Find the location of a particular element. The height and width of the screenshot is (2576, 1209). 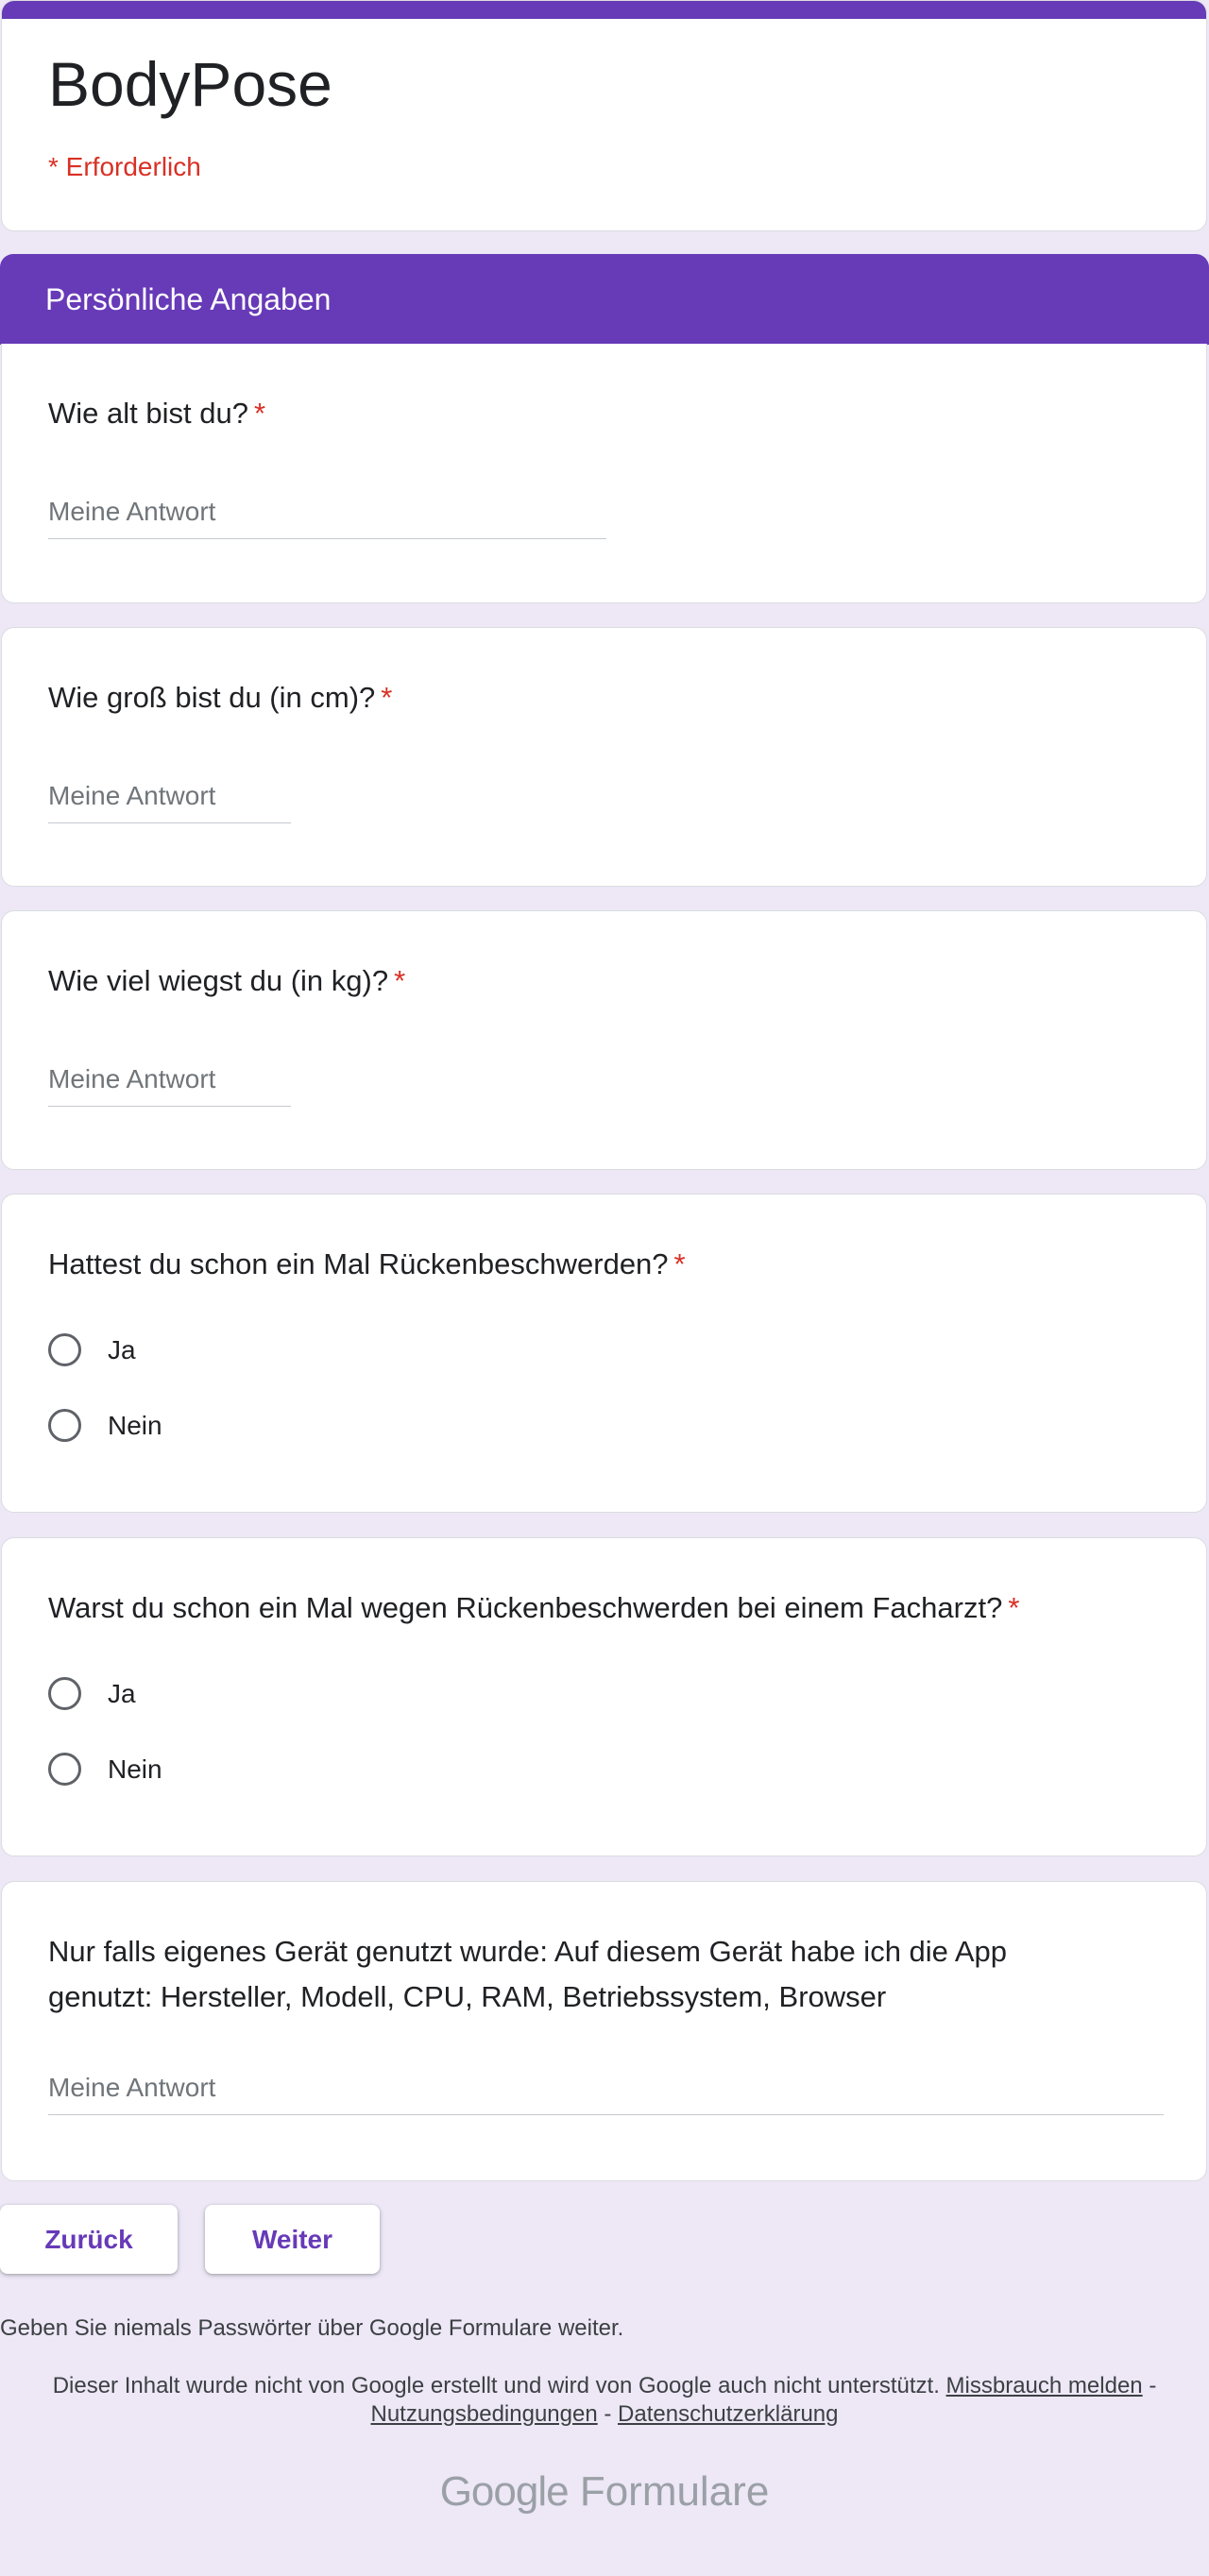

back-button: Zurück is located at coordinates (89, 2239).